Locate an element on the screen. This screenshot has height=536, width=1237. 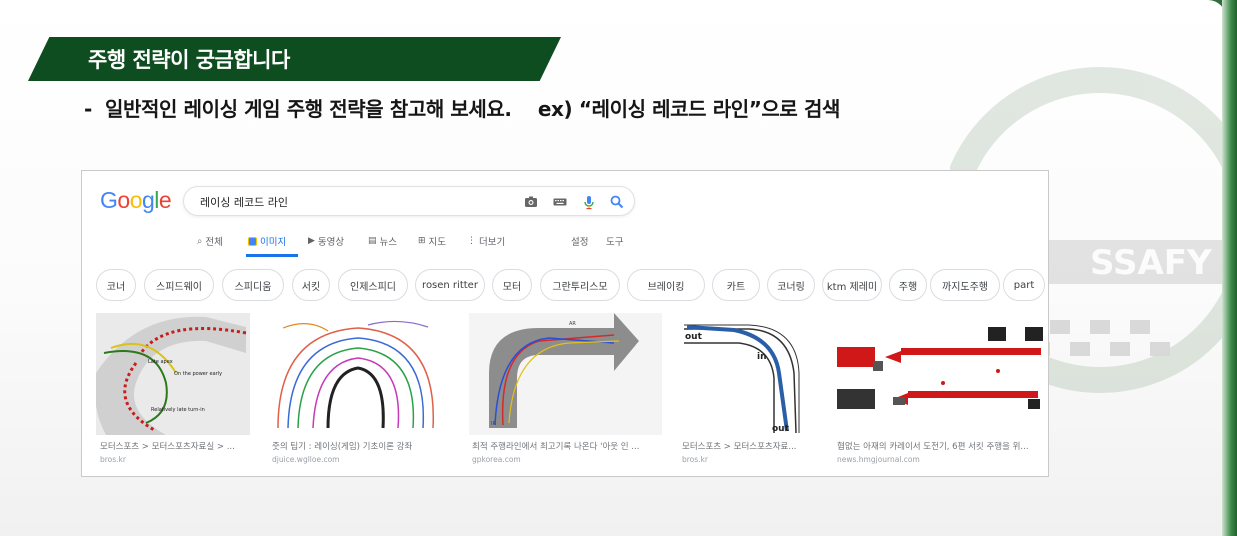
chip-12: 주행 is located at coordinates (908, 285).